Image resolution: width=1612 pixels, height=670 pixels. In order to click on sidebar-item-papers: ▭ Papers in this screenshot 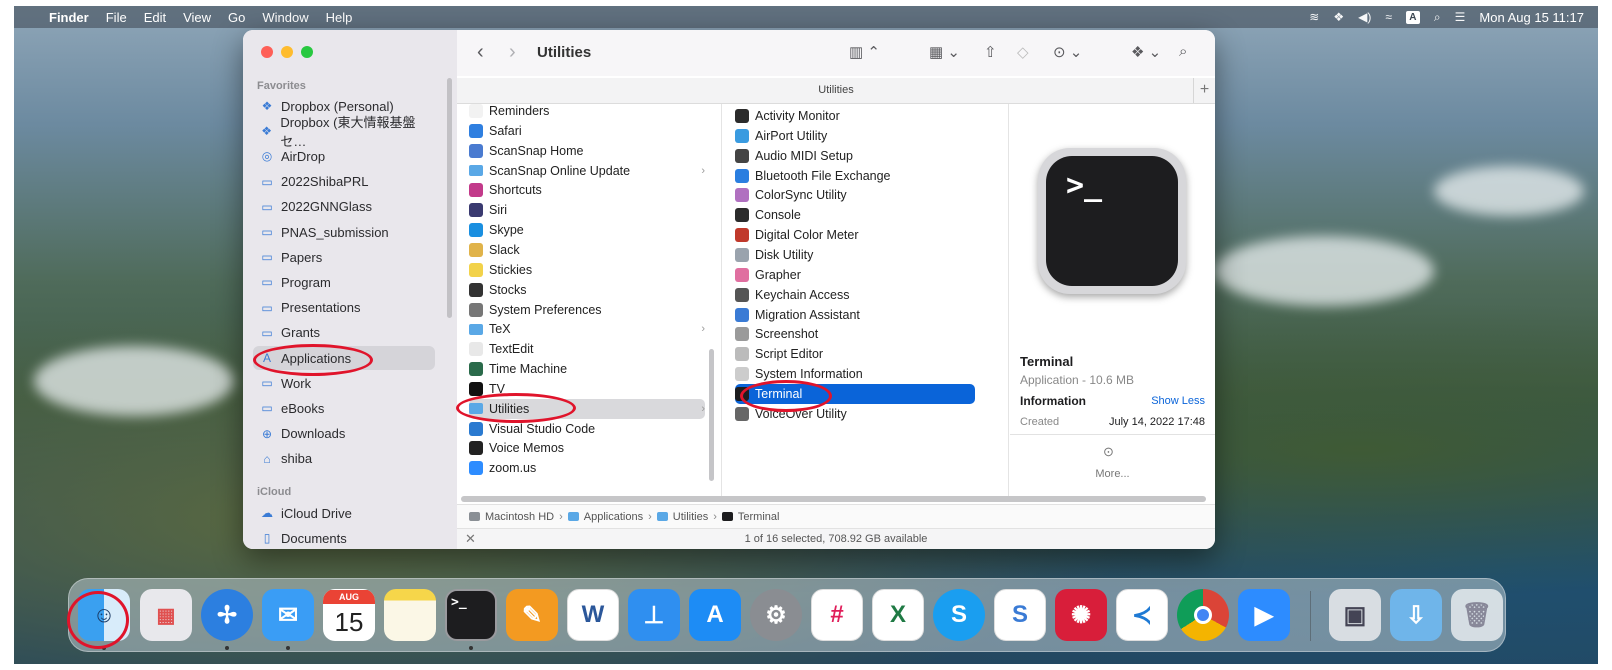, I will do `click(344, 257)`.